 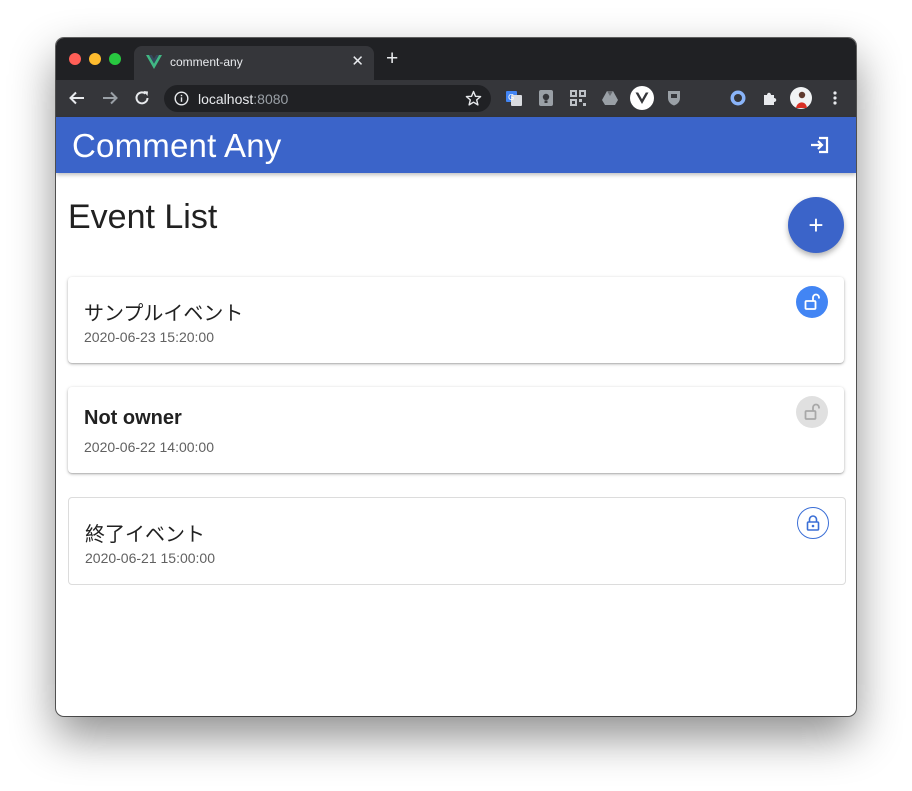 I want to click on qr-code-extension-icon, so click(x=578, y=98).